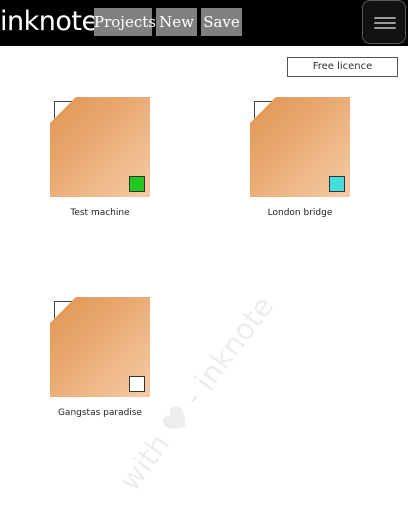 Image resolution: width=408 pixels, height=506 pixels. What do you see at coordinates (221, 22) in the screenshot?
I see `save-button: Save` at bounding box center [221, 22].